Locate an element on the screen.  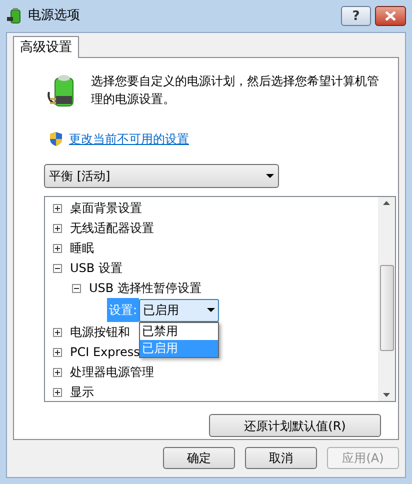
close-button is located at coordinates (390, 16).